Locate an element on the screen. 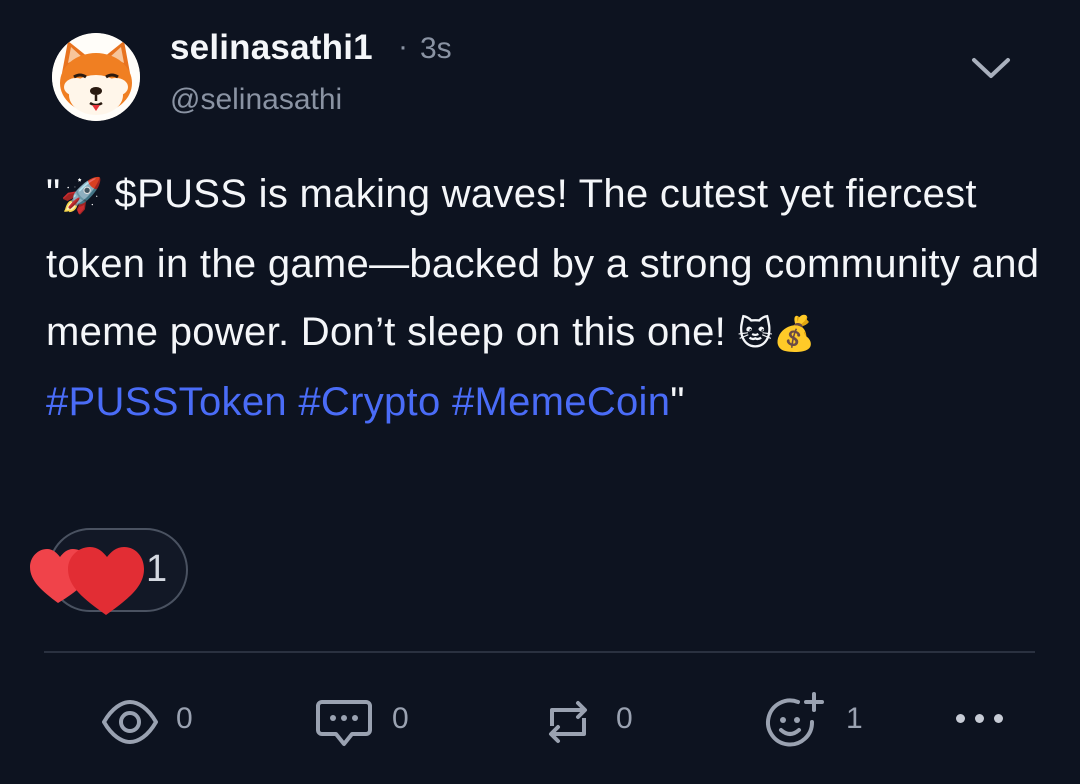 This screenshot has width=1080, height=784. reposts-count: 0 is located at coordinates (624, 718).